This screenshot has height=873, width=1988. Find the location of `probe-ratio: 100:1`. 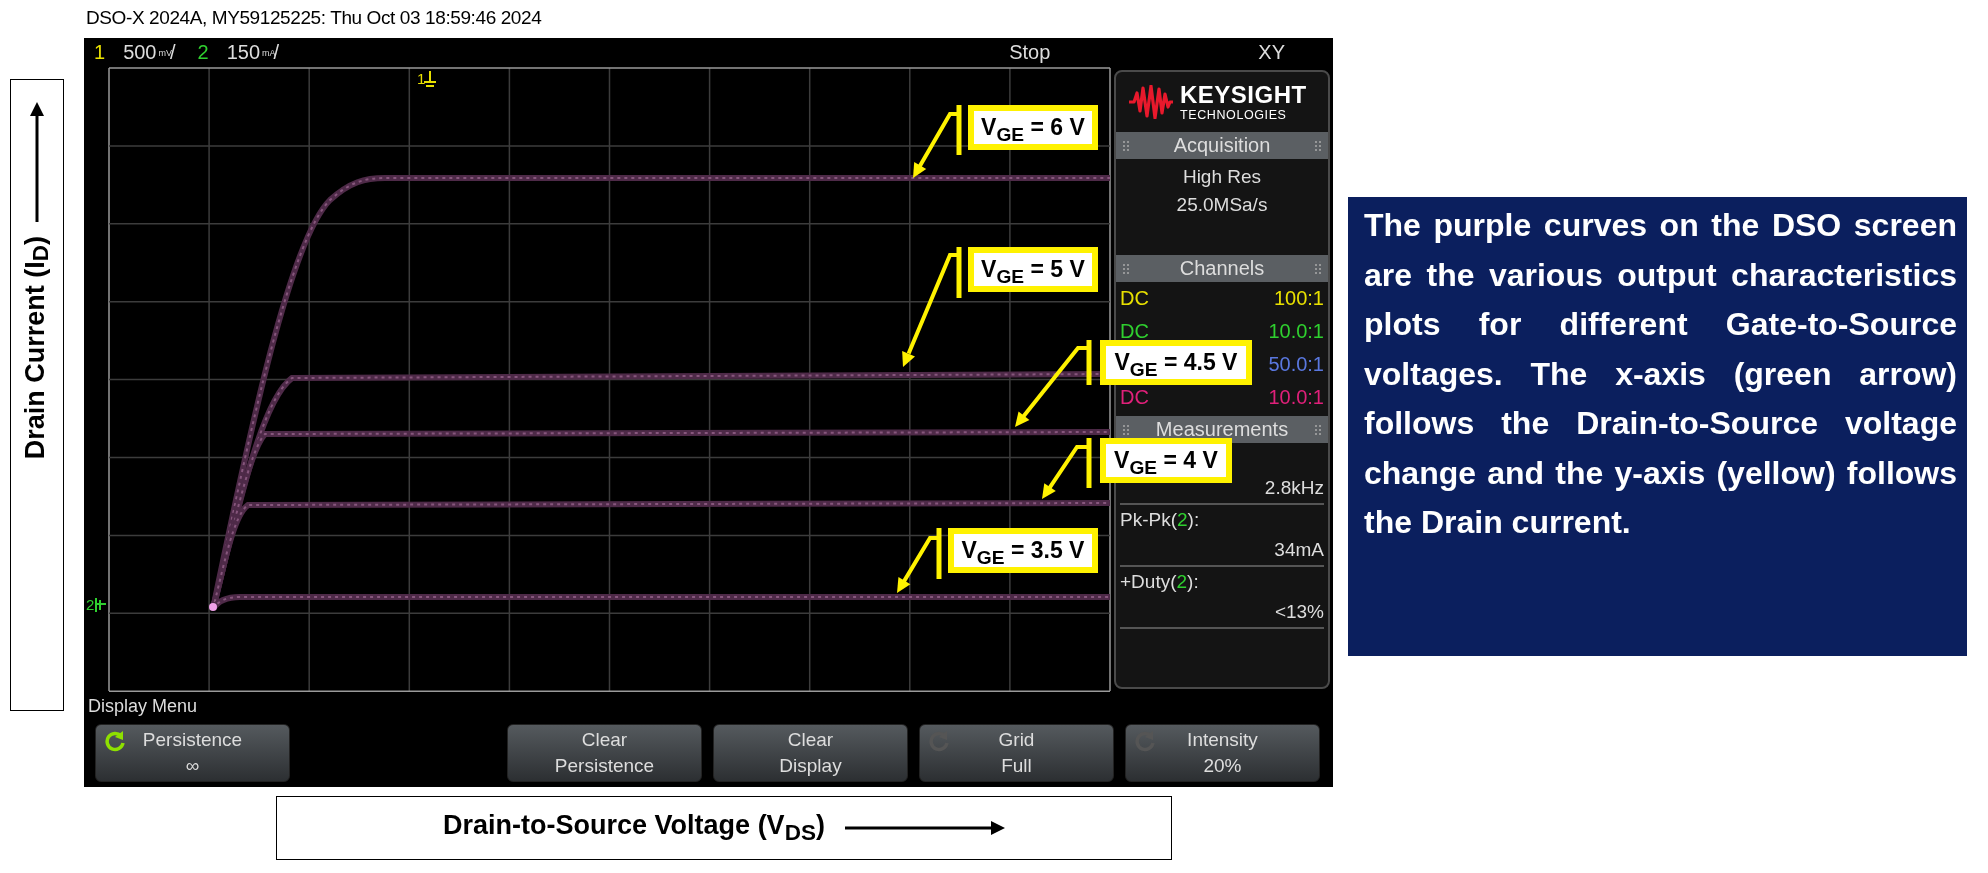

probe-ratio: 100:1 is located at coordinates (1298, 298).